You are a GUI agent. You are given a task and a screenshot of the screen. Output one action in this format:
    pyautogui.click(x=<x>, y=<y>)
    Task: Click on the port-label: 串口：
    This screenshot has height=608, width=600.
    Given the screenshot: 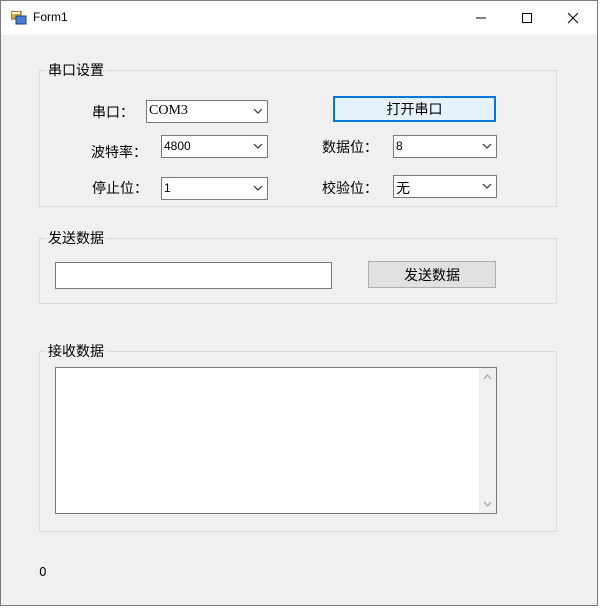 What is the action you would take?
    pyautogui.click(x=113, y=113)
    